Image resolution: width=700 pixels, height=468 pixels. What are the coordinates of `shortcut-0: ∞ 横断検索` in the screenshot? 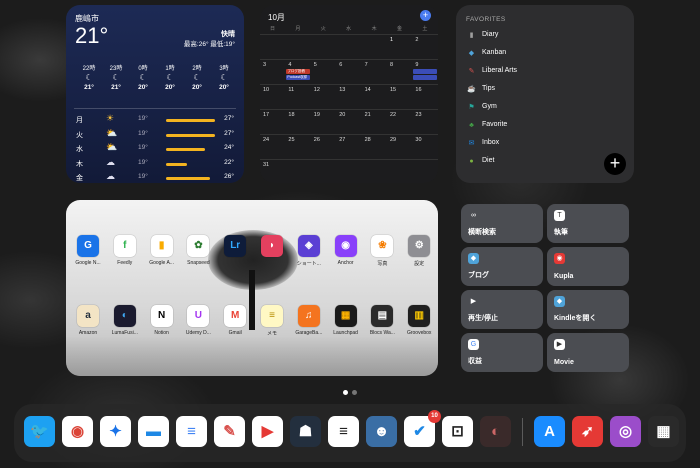 It's located at (502, 223).